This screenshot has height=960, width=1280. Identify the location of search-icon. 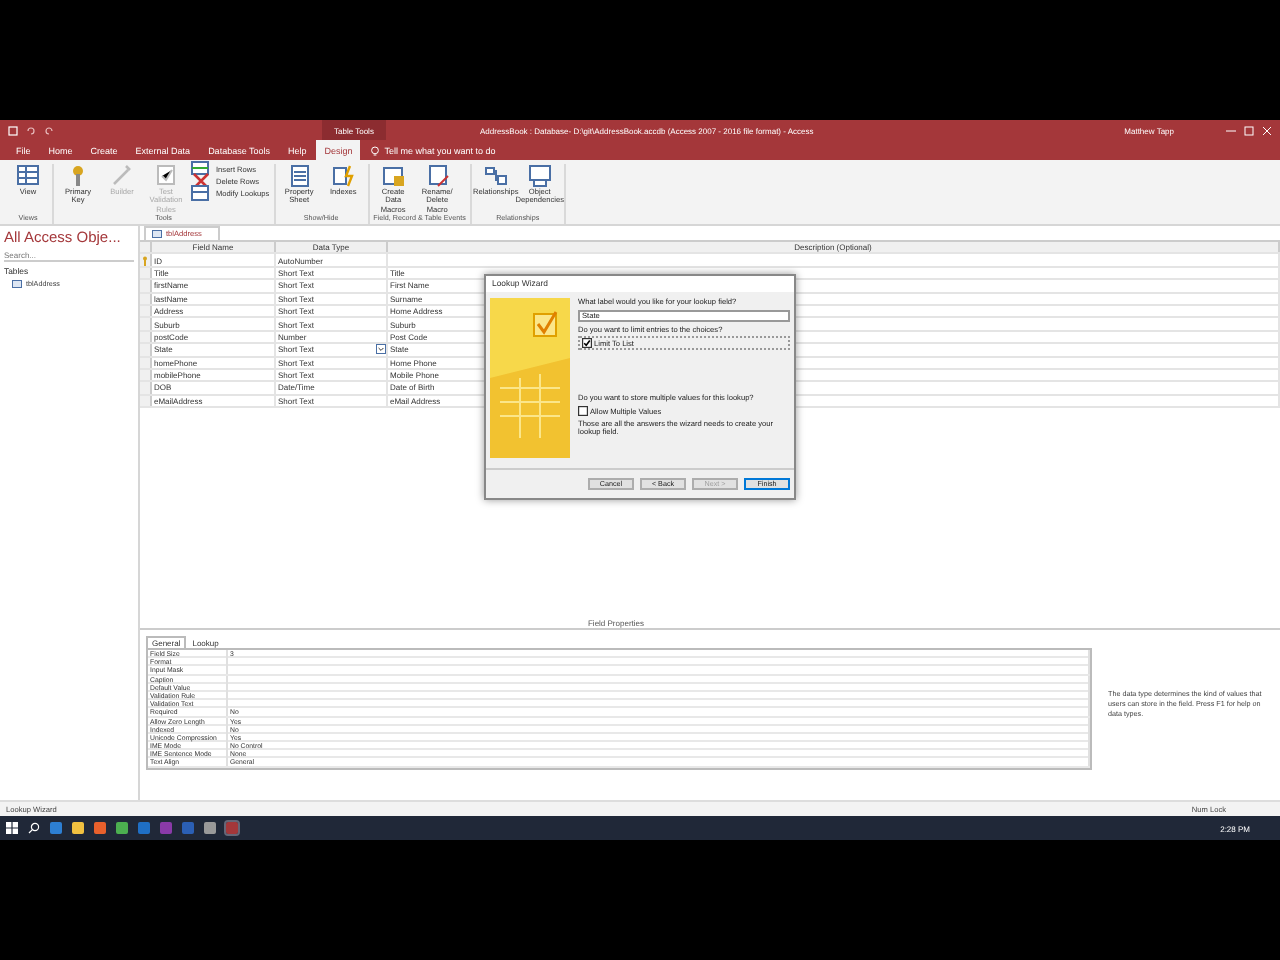
(34, 828).